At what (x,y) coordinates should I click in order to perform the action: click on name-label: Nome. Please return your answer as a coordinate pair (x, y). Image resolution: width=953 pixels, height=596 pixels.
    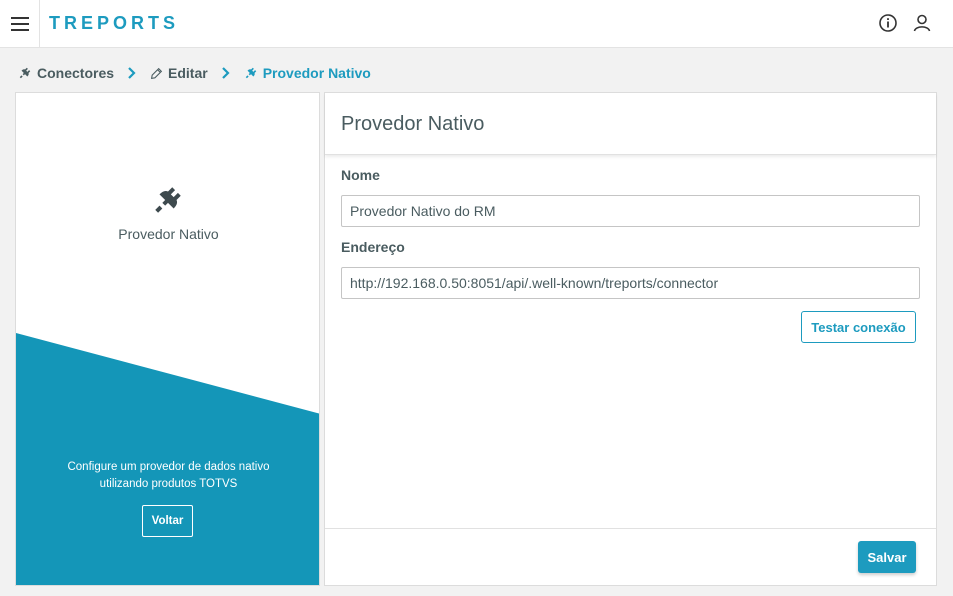
    Looking at the image, I should click on (360, 175).